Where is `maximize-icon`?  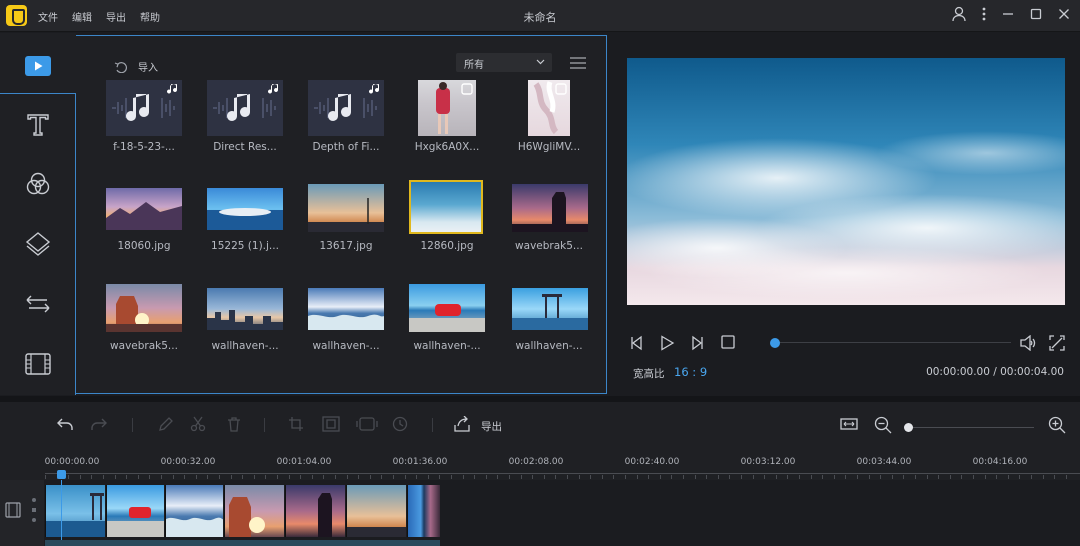
maximize-icon is located at coordinates (1036, 14).